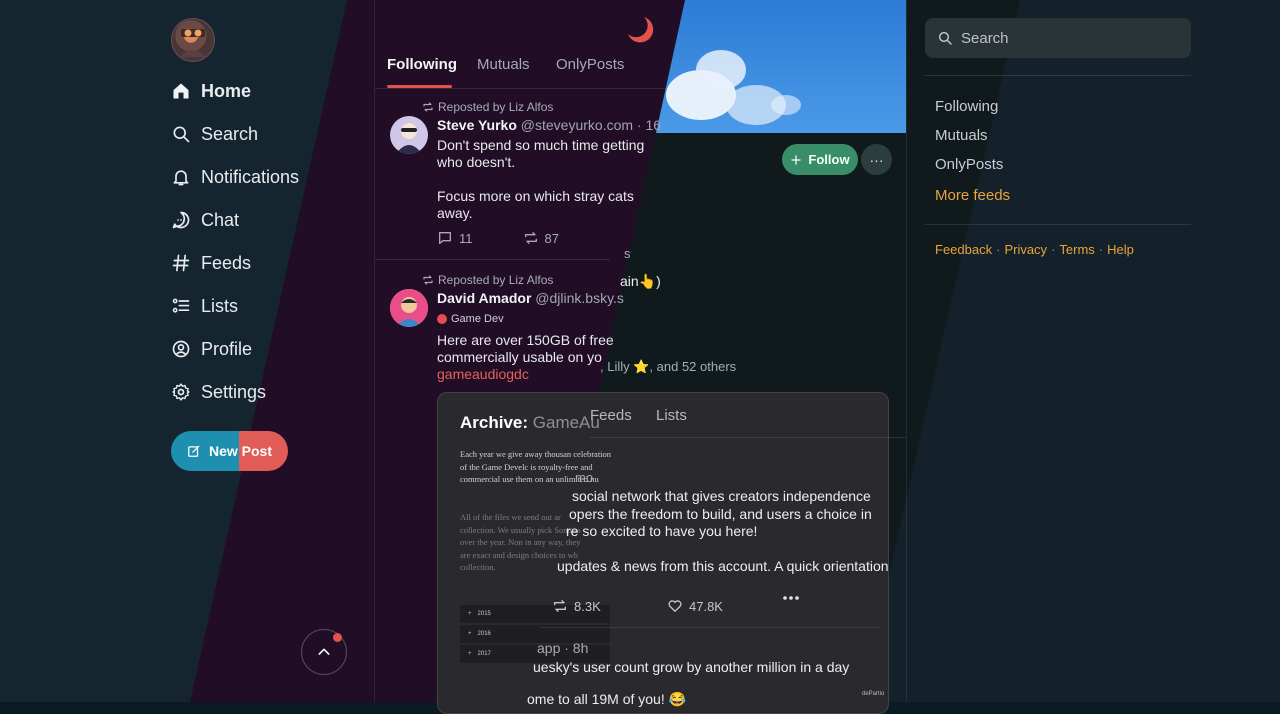  Describe the element at coordinates (796, 159) in the screenshot. I see `plus-icon` at that location.